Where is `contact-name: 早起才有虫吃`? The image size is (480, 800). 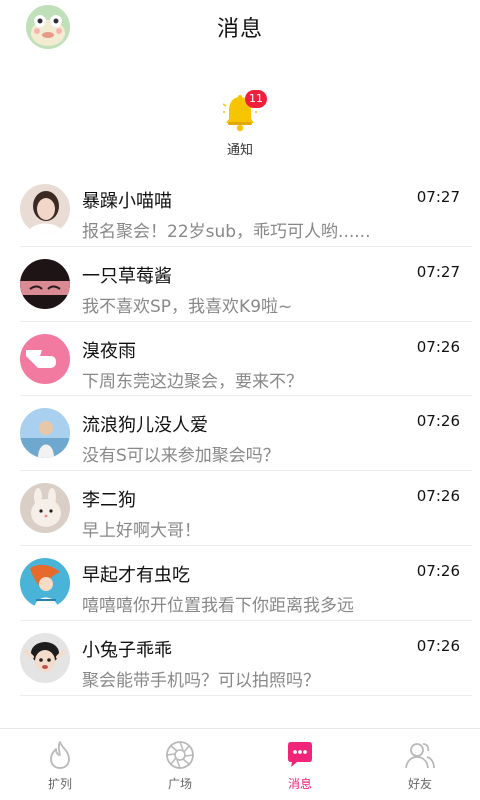 contact-name: 早起才有虫吃 is located at coordinates (136, 575).